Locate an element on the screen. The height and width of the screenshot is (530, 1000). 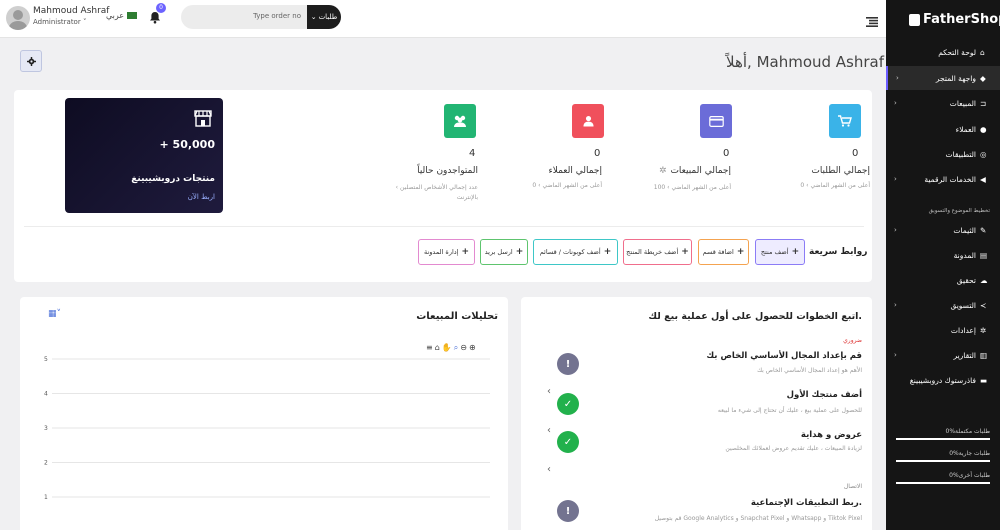
y-tick-label: 3 is located at coordinates (46, 428).